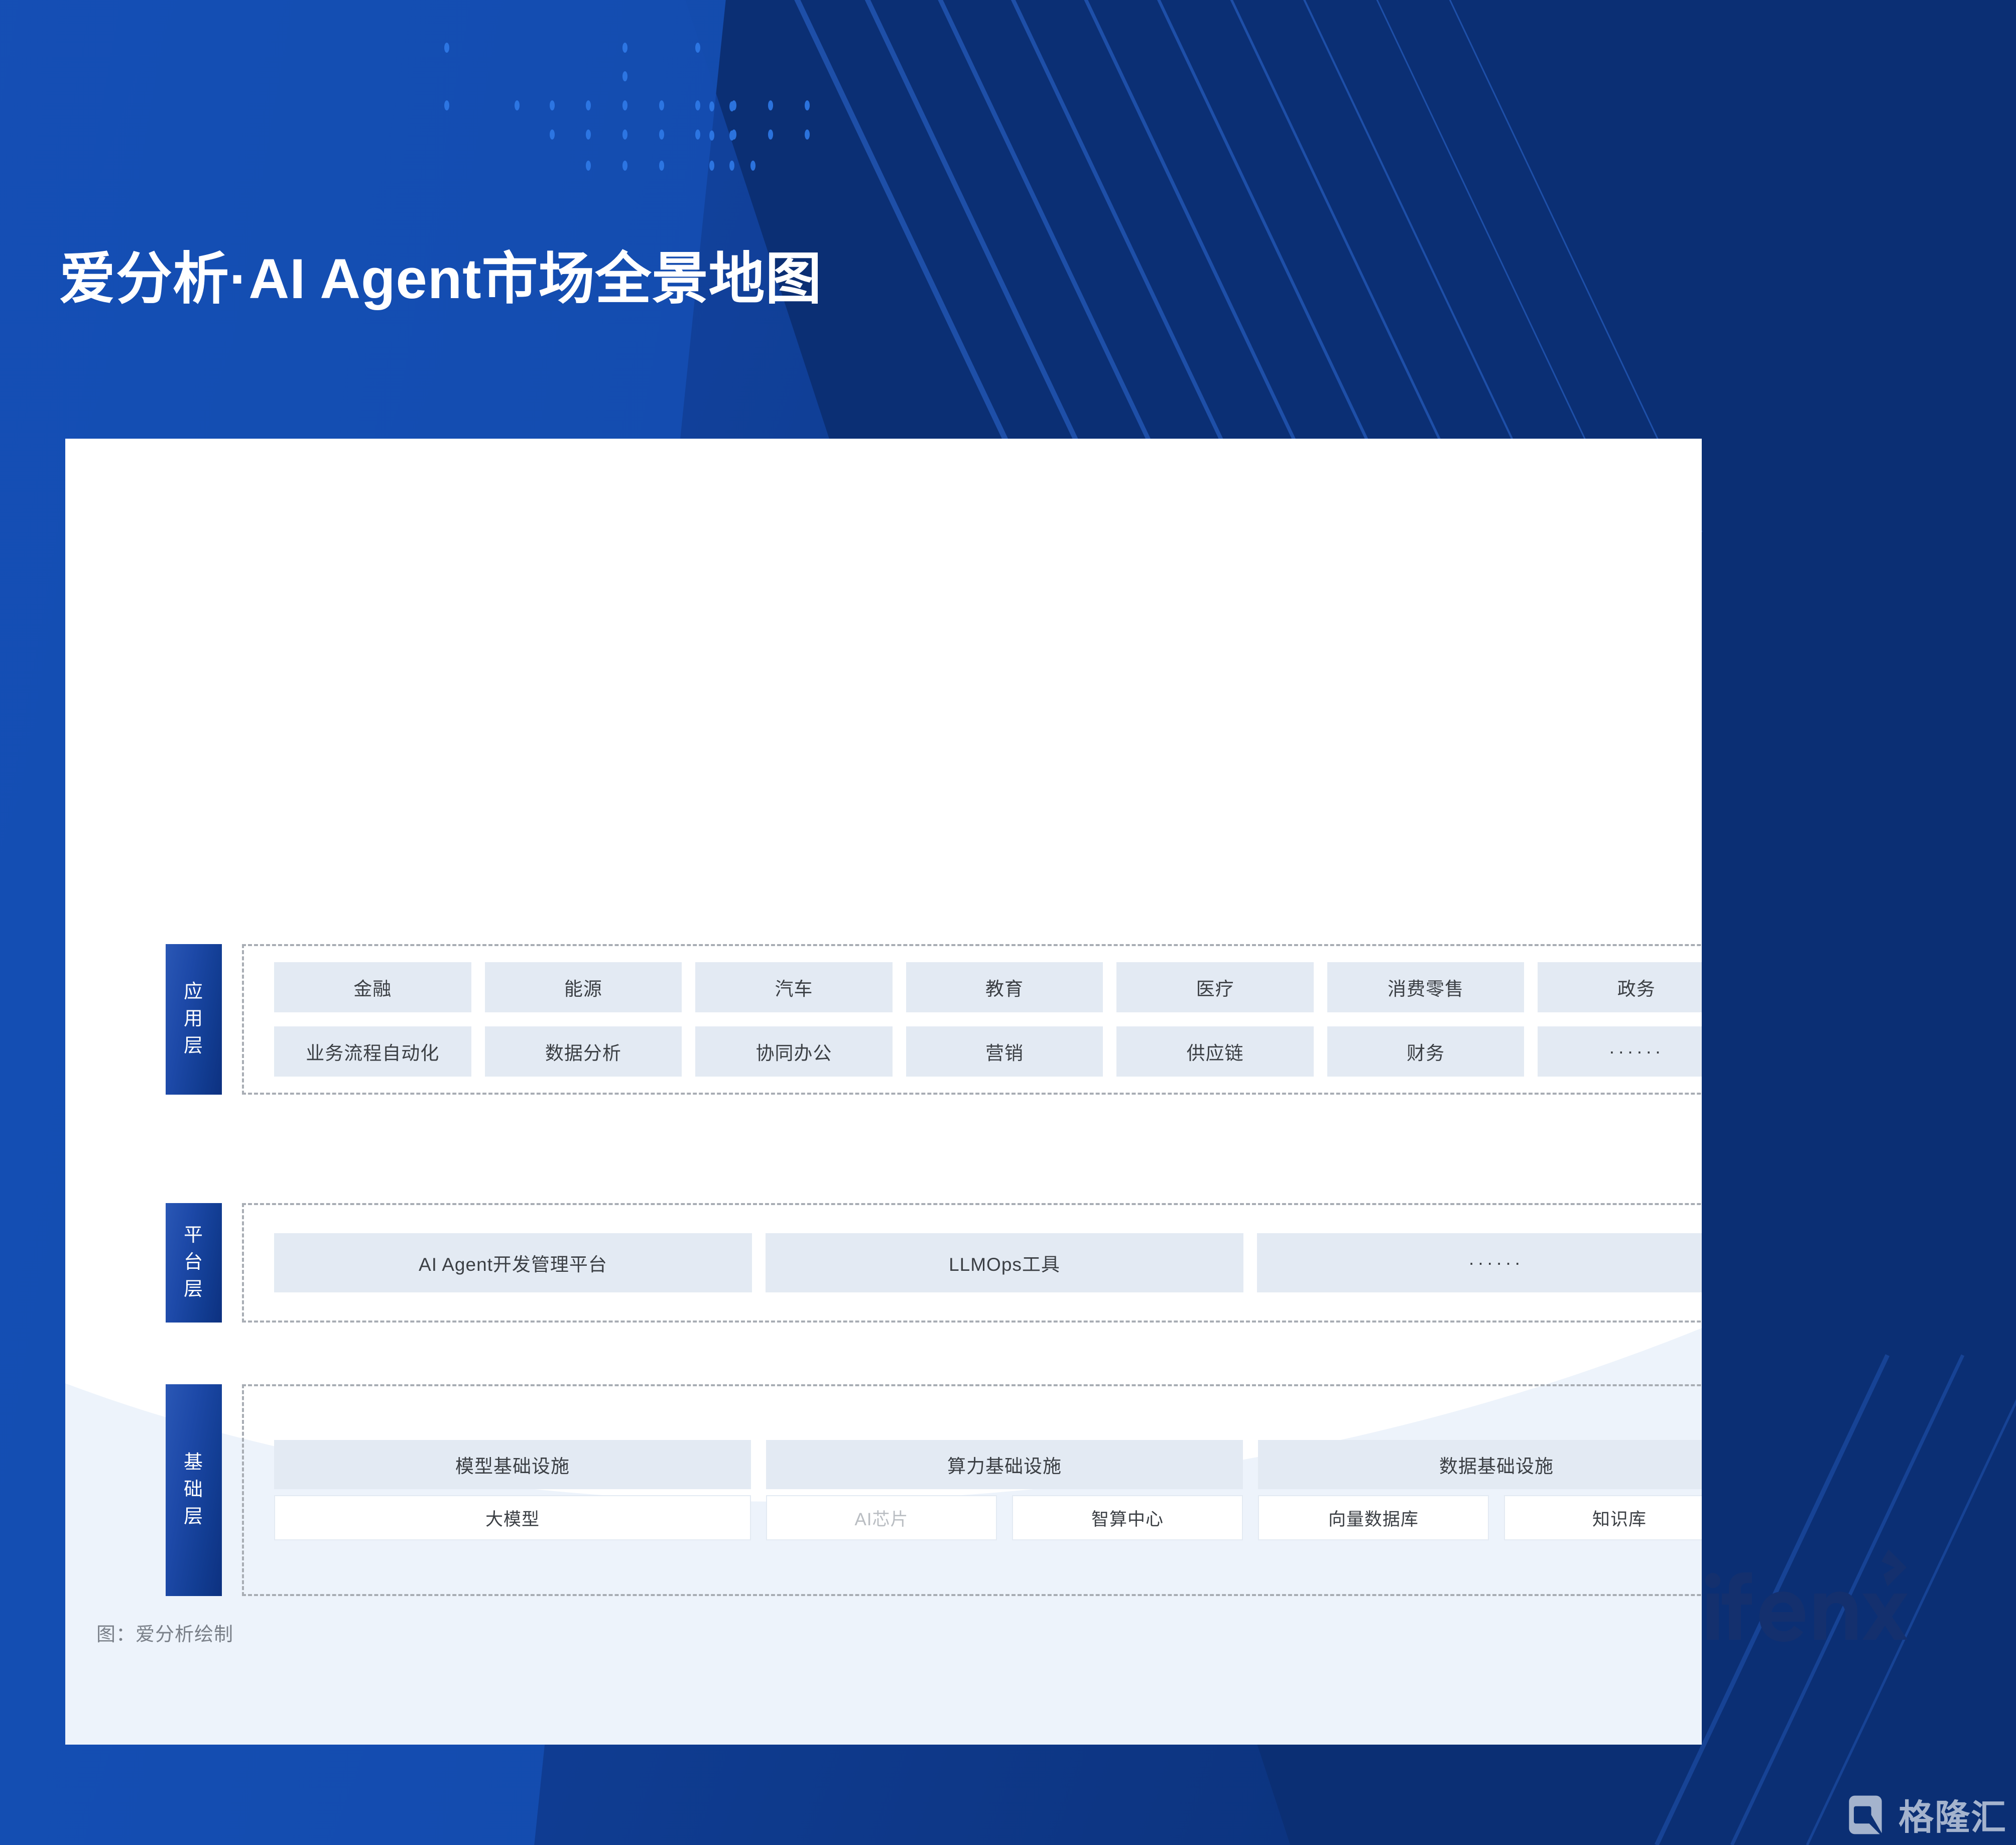  What do you see at coordinates (193, 992) in the screenshot?
I see `layer-tab-char: 应` at bounding box center [193, 992].